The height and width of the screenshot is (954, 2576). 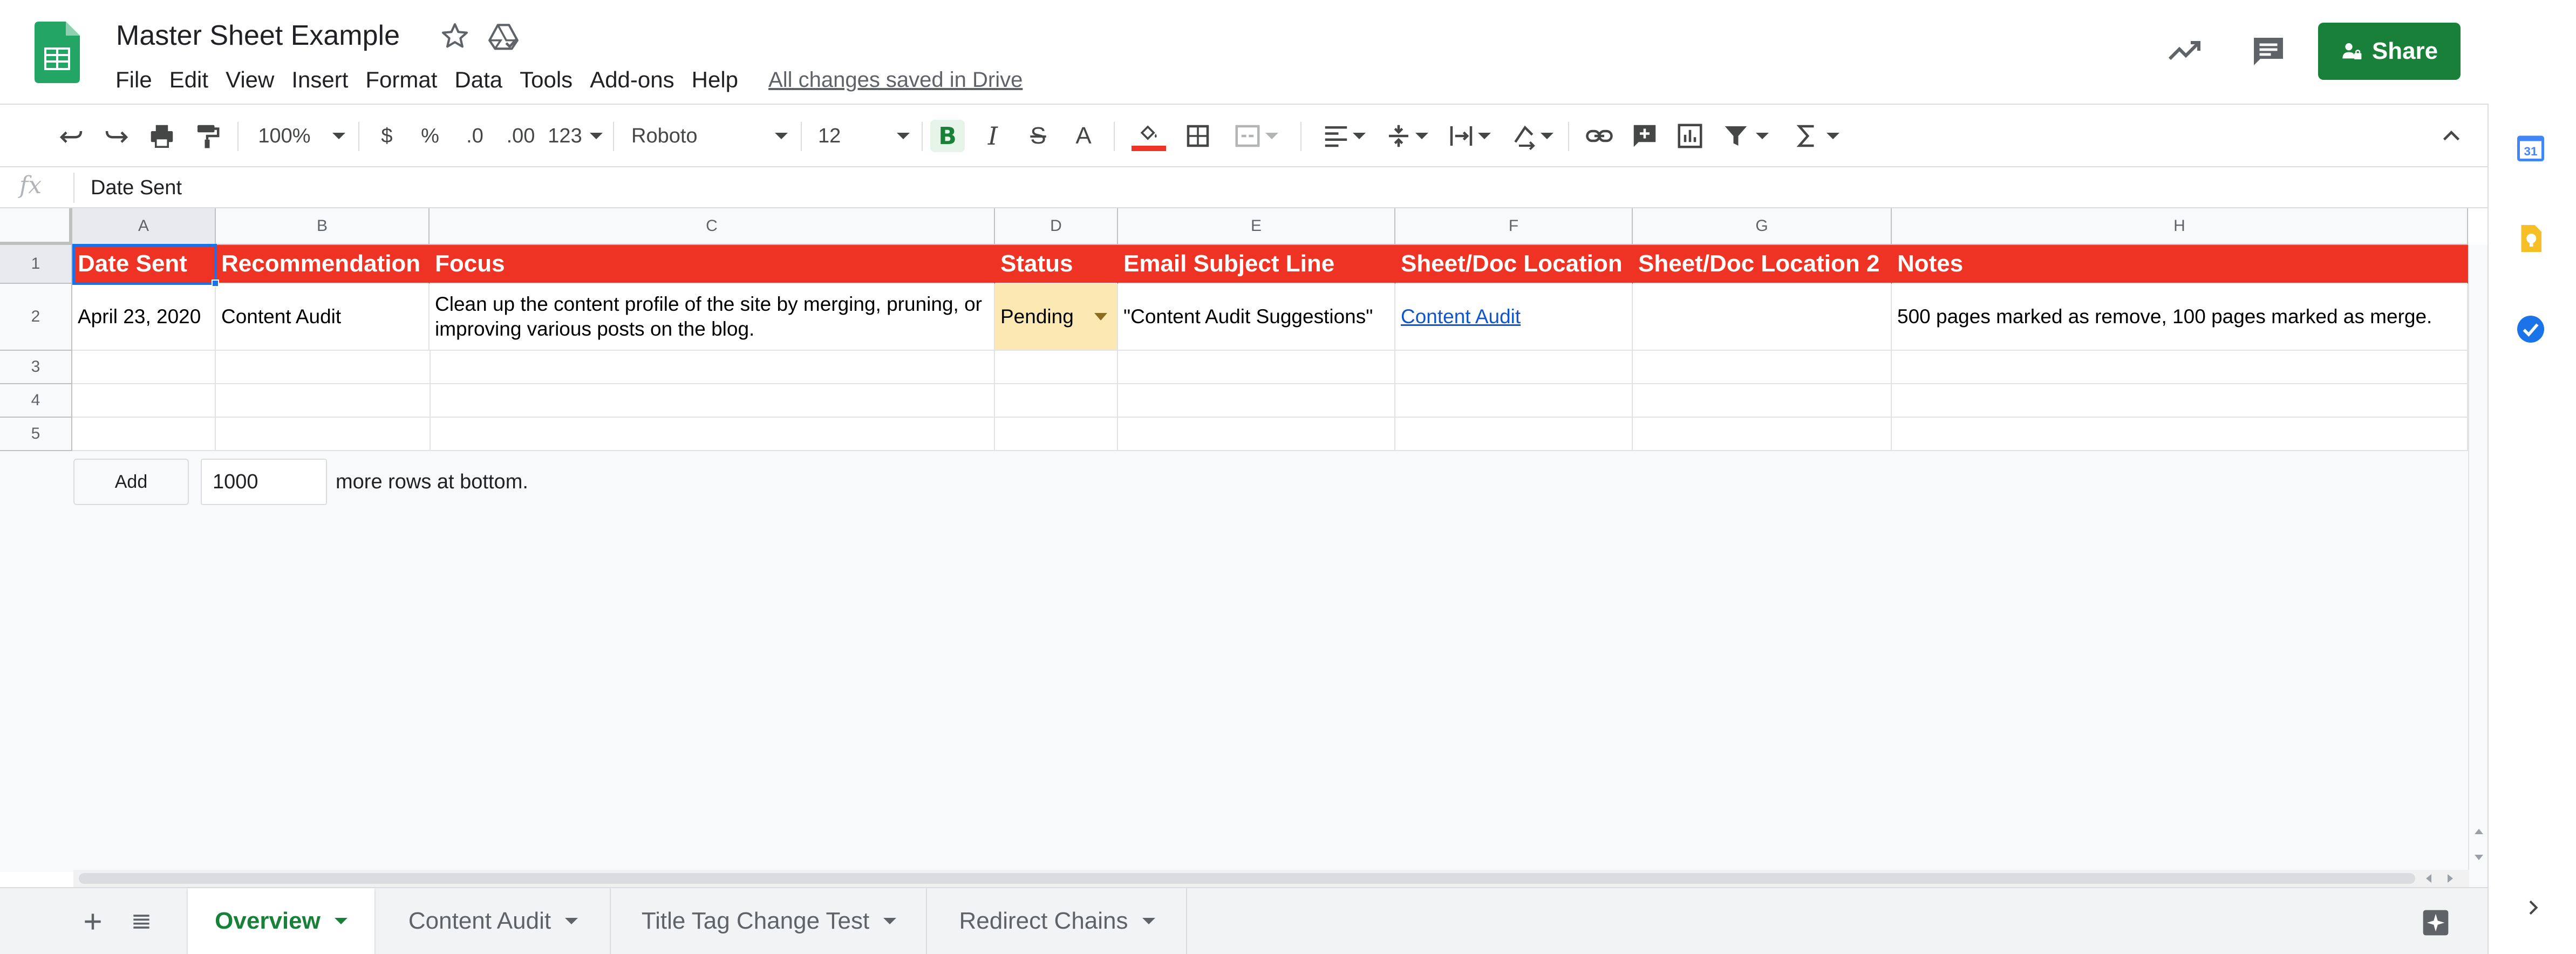 What do you see at coordinates (1514, 317) in the screenshot?
I see `cell-f2-link: Content Audit` at bounding box center [1514, 317].